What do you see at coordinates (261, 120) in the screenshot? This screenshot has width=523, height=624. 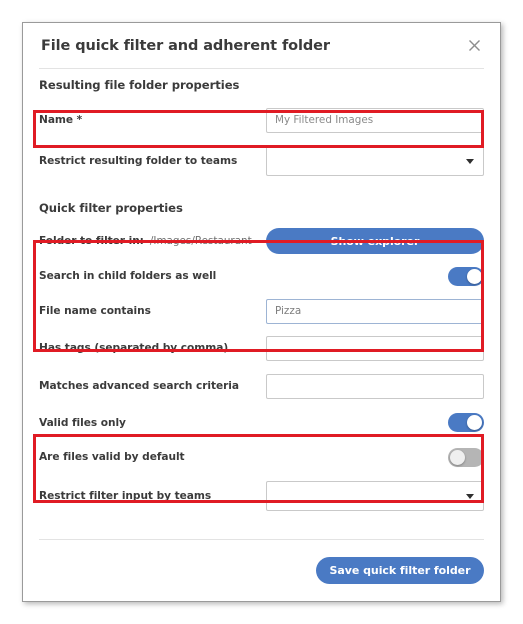 I see `row-name: Name * My Filtered Images` at bounding box center [261, 120].